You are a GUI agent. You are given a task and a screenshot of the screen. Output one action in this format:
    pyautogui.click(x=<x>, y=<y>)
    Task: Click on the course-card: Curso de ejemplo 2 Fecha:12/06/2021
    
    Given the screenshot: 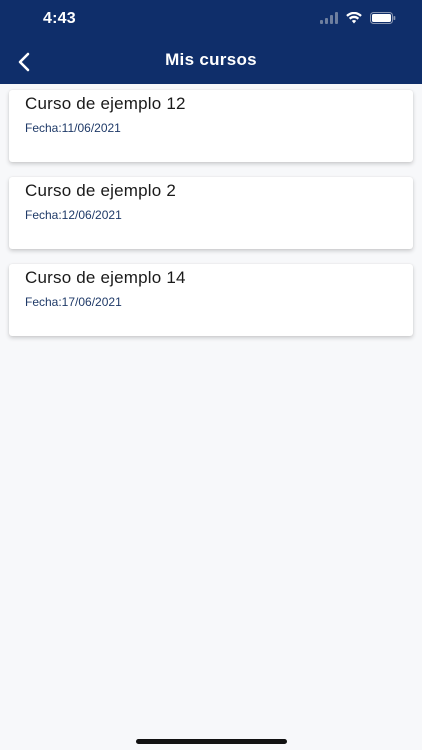 What is the action you would take?
    pyautogui.click(x=211, y=213)
    